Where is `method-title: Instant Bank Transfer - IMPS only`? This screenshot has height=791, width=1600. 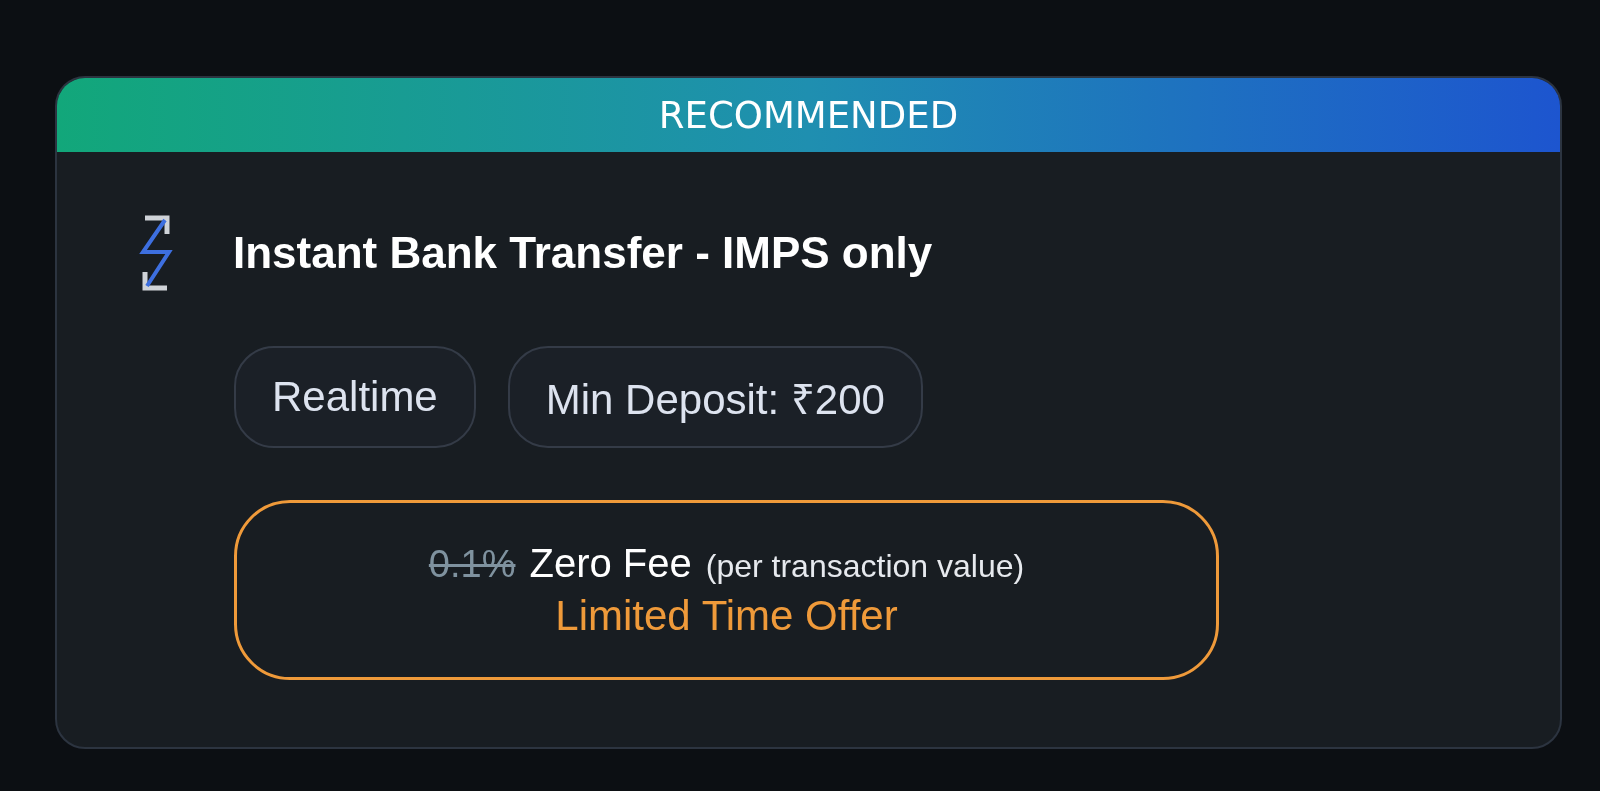 method-title: Instant Bank Transfer - IMPS only is located at coordinates (583, 253).